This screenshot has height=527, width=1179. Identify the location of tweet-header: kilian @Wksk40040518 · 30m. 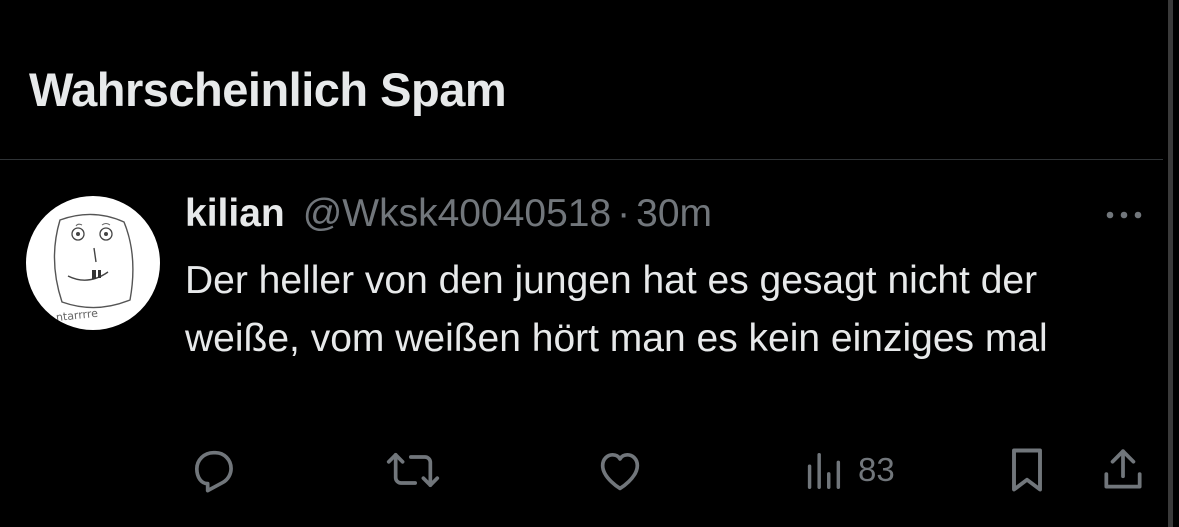
(448, 217).